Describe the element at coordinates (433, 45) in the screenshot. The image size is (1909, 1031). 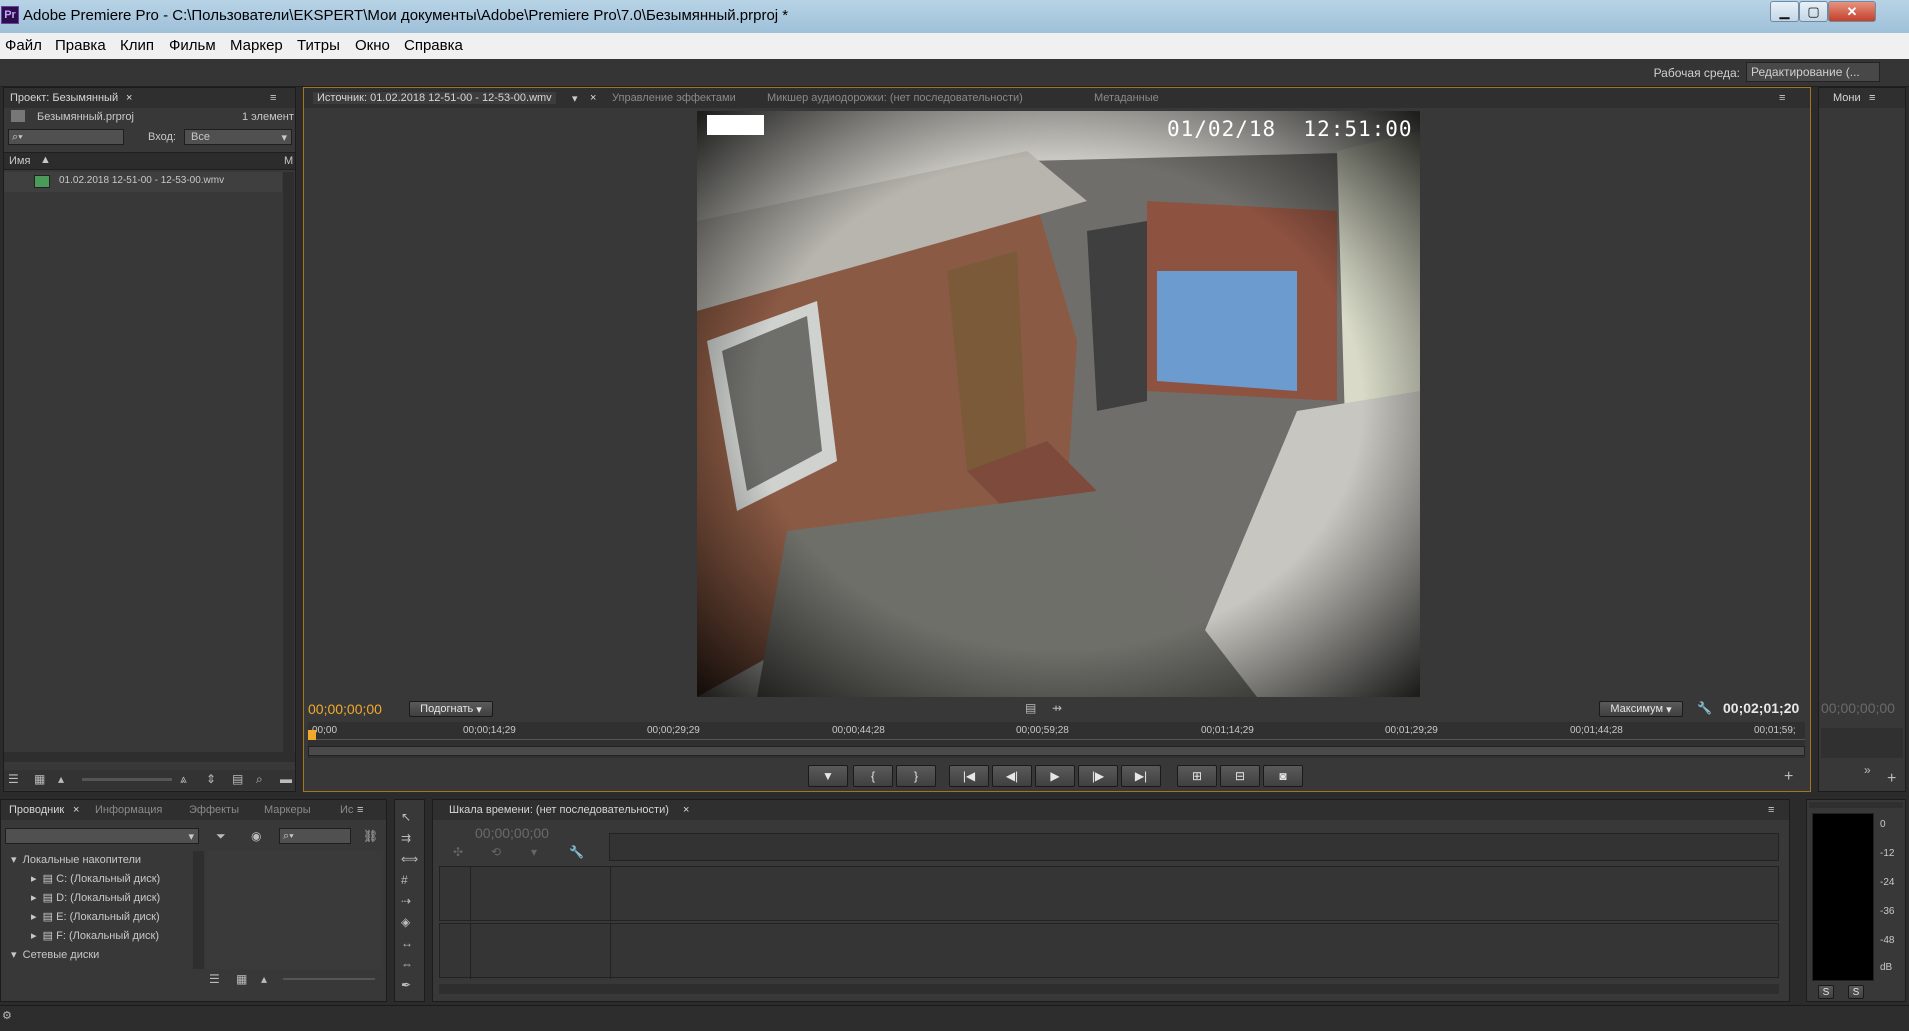
I see `menu-help: Справка` at that location.